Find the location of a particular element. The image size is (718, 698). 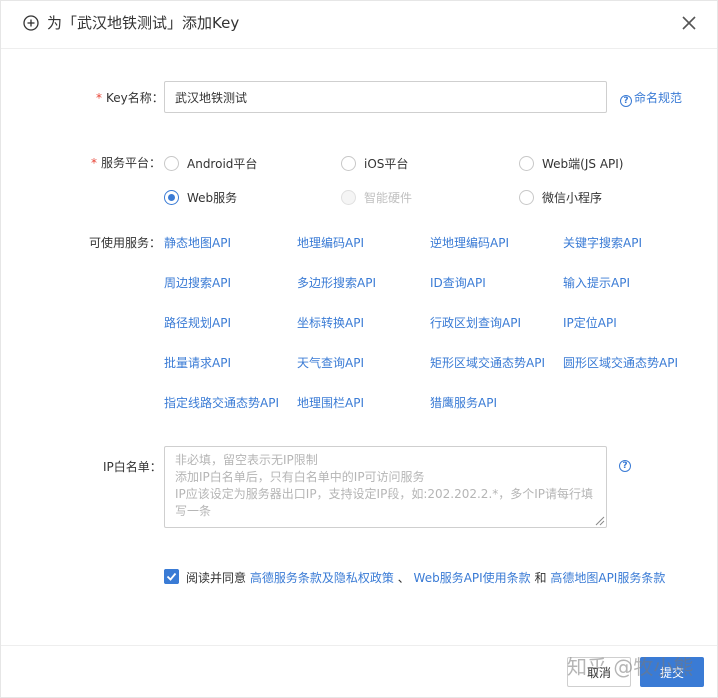

service-link: 批量请求API is located at coordinates (197, 362).